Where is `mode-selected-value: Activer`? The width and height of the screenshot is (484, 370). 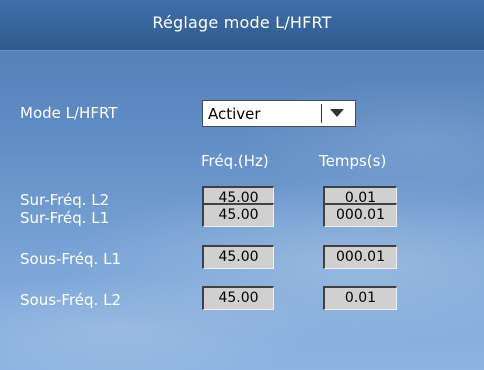 mode-selected-value: Activer is located at coordinates (234, 114).